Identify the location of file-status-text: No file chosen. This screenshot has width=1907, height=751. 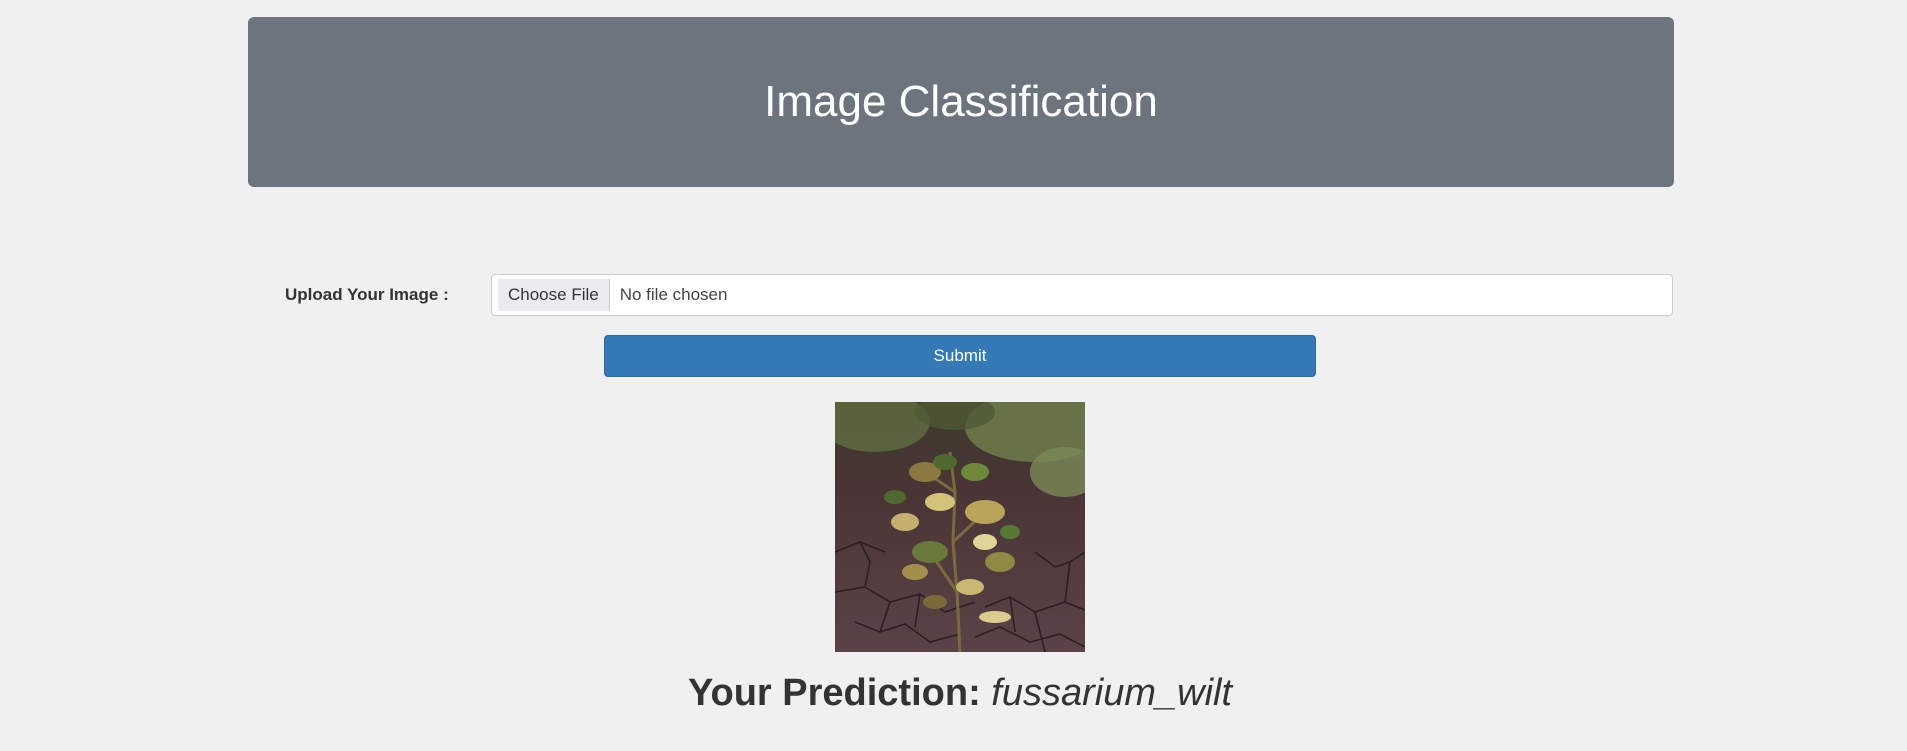
(673, 294).